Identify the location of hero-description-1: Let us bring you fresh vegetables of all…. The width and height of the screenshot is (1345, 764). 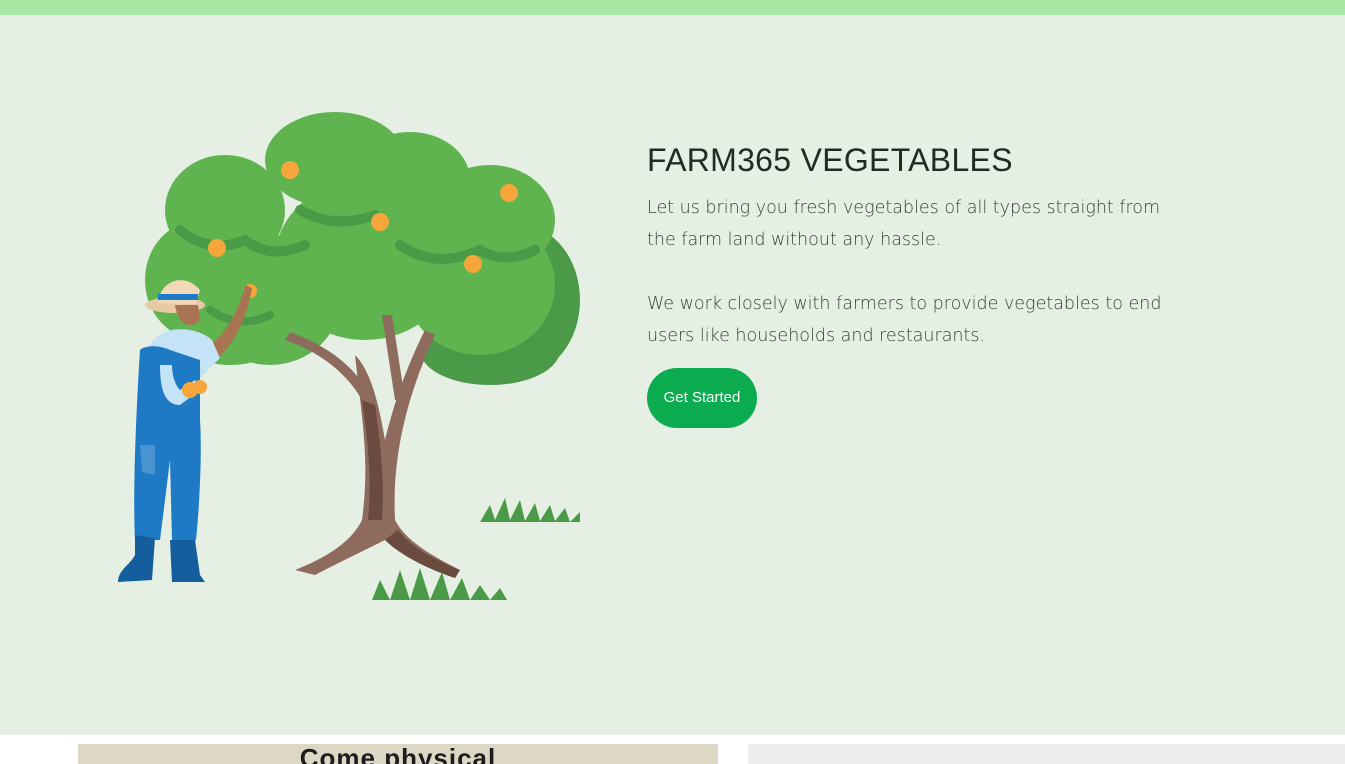
(904, 224).